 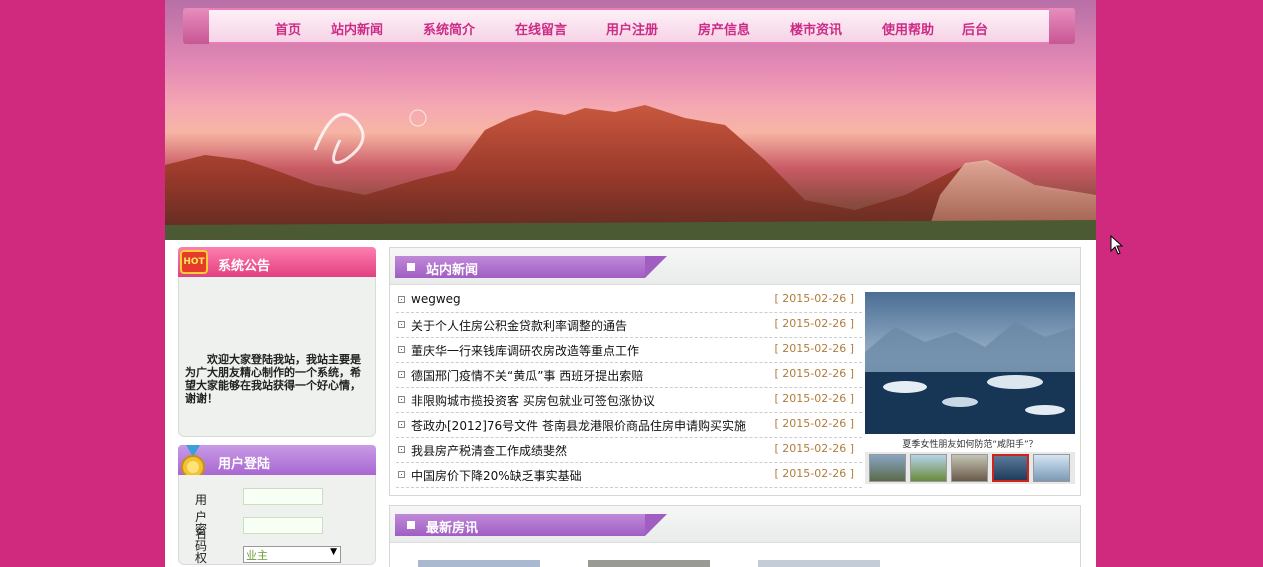 I want to click on house-title: 最新房讯, so click(x=452, y=528).